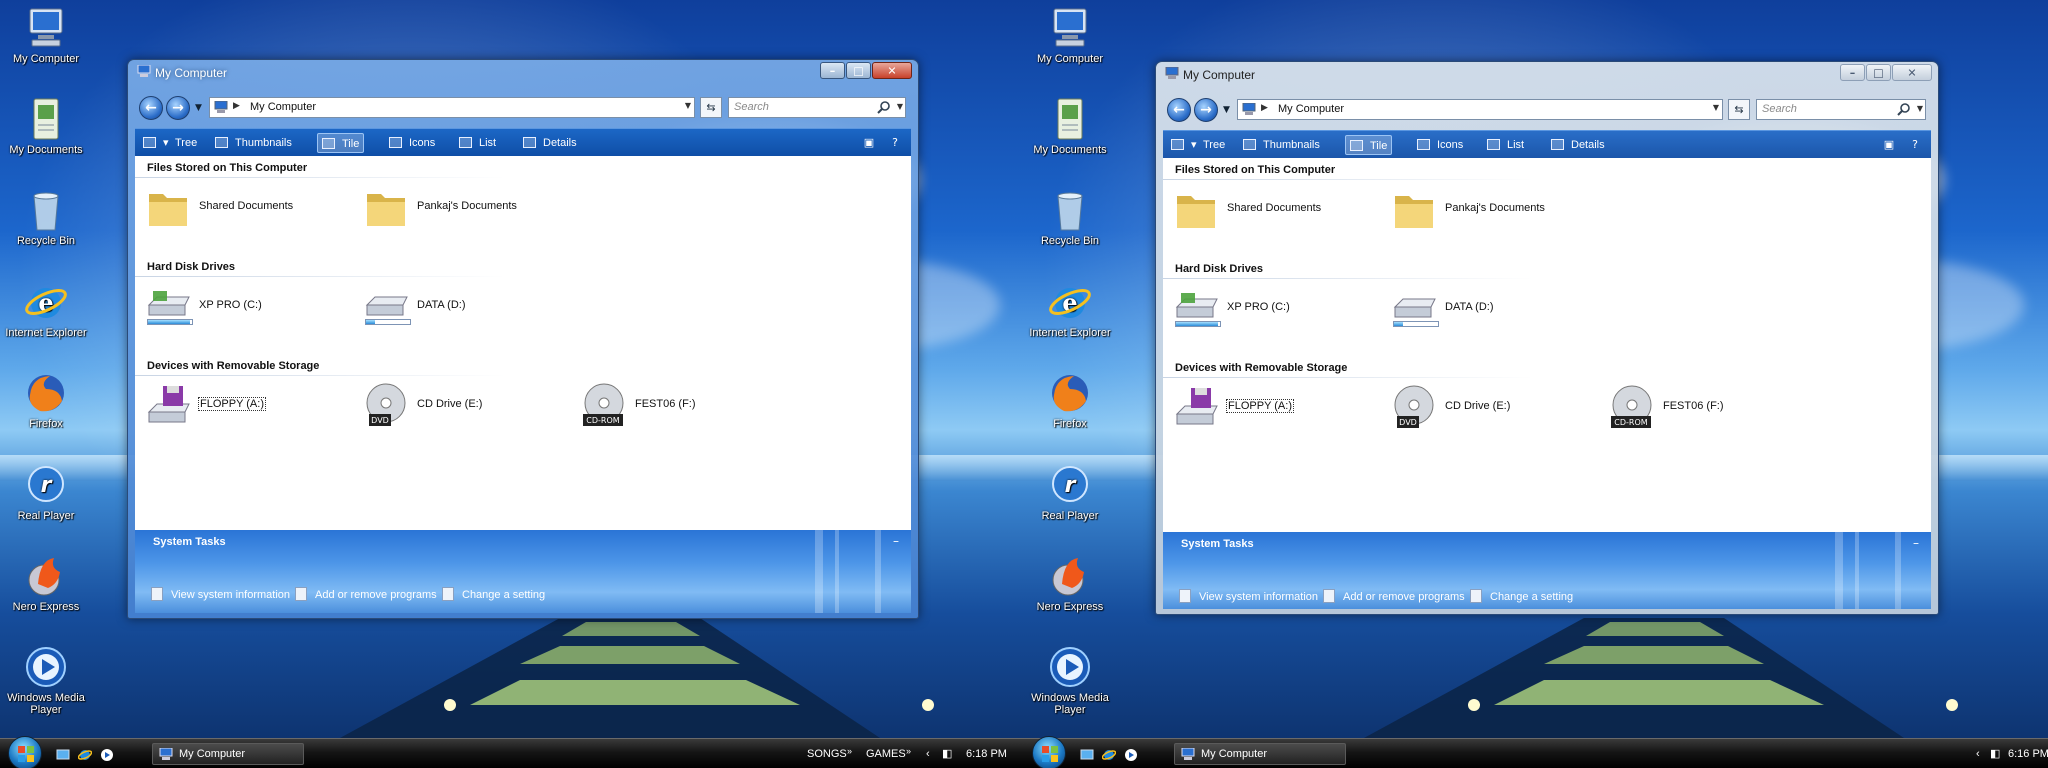  I want to click on icons-button: Icons, so click(412, 143).